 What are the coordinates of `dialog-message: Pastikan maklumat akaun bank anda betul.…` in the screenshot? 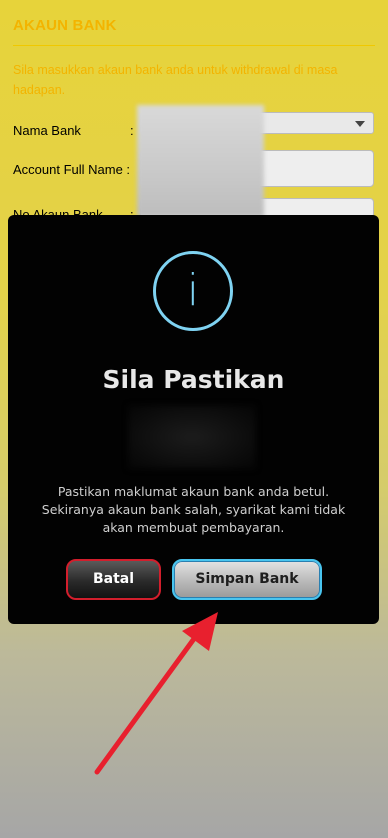 It's located at (193, 510).